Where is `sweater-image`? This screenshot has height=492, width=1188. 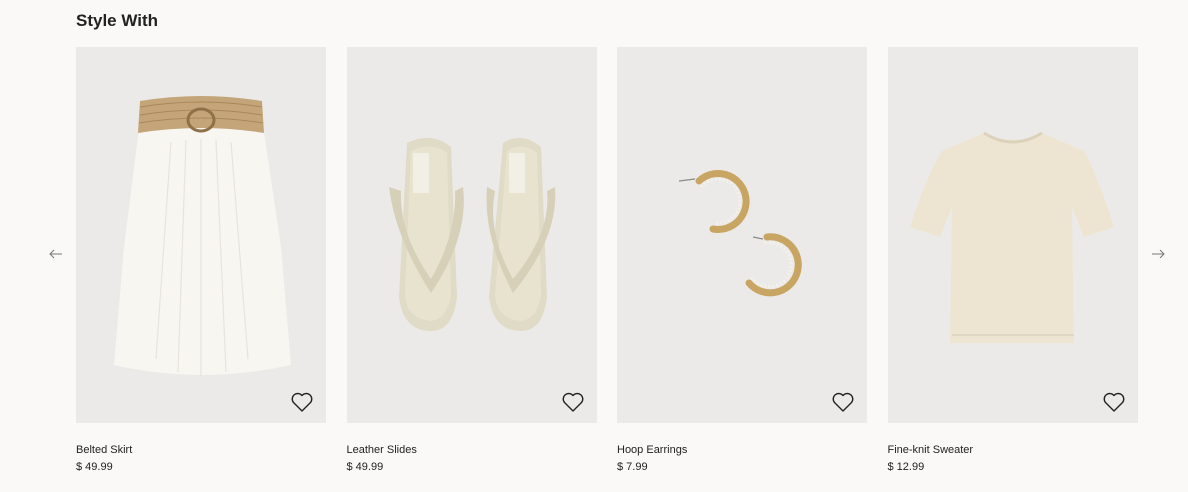
sweater-image is located at coordinates (1011, 237).